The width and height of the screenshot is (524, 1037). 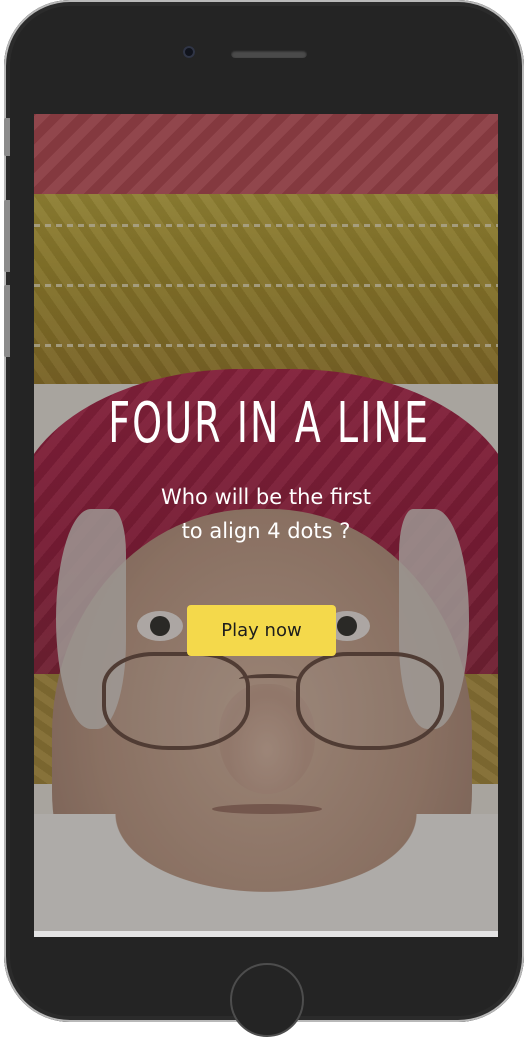 What do you see at coordinates (269, 423) in the screenshot?
I see `game-title: FOUR IN A LINE` at bounding box center [269, 423].